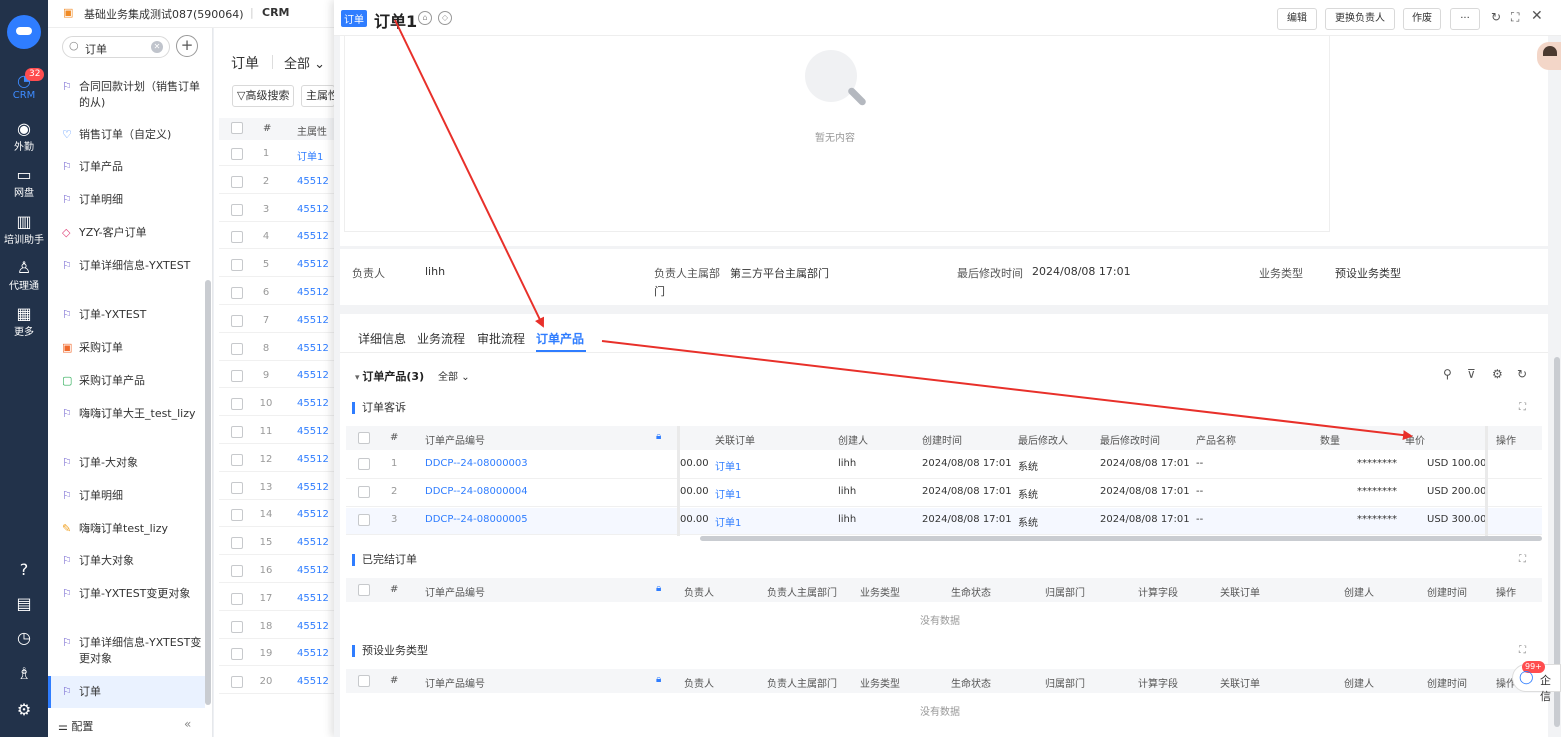 The width and height of the screenshot is (1561, 737). What do you see at coordinates (187, 724) in the screenshot?
I see `collapse-icon: «` at bounding box center [187, 724].